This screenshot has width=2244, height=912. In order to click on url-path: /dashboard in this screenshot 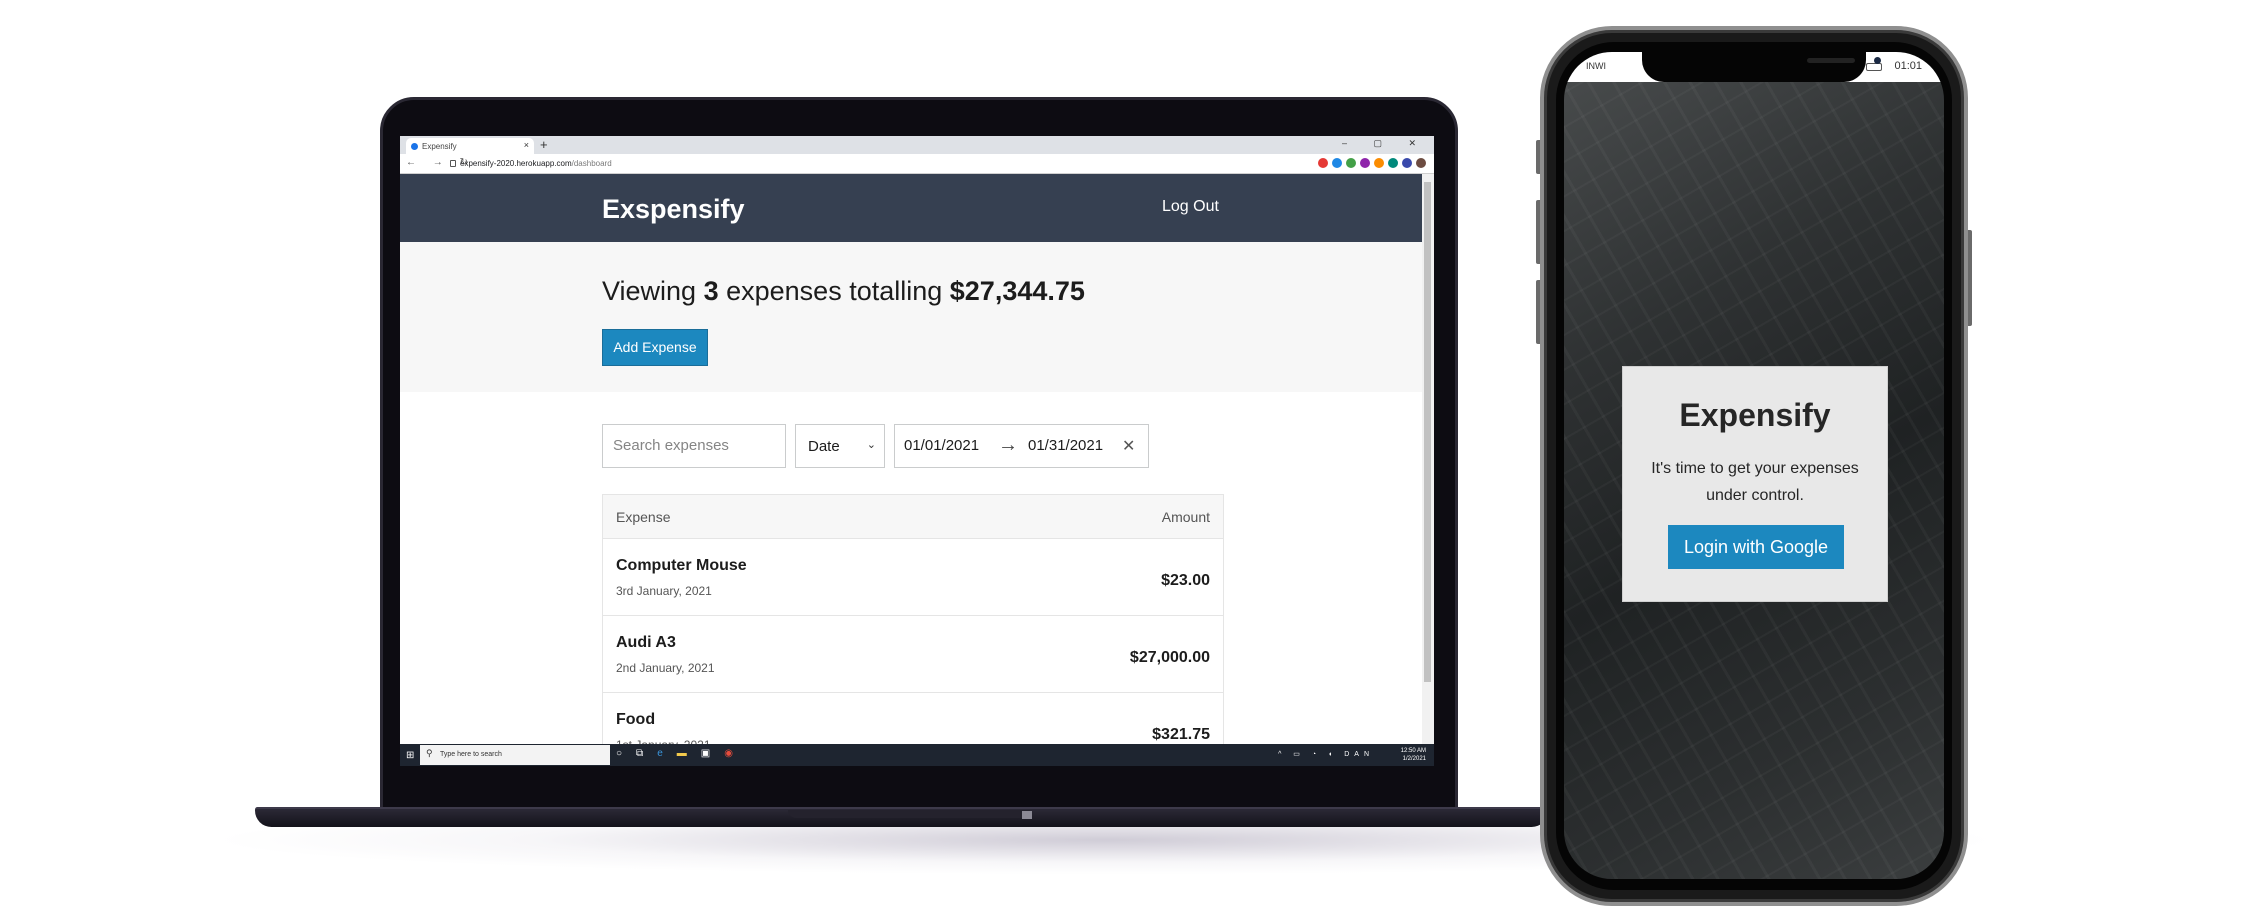, I will do `click(591, 163)`.